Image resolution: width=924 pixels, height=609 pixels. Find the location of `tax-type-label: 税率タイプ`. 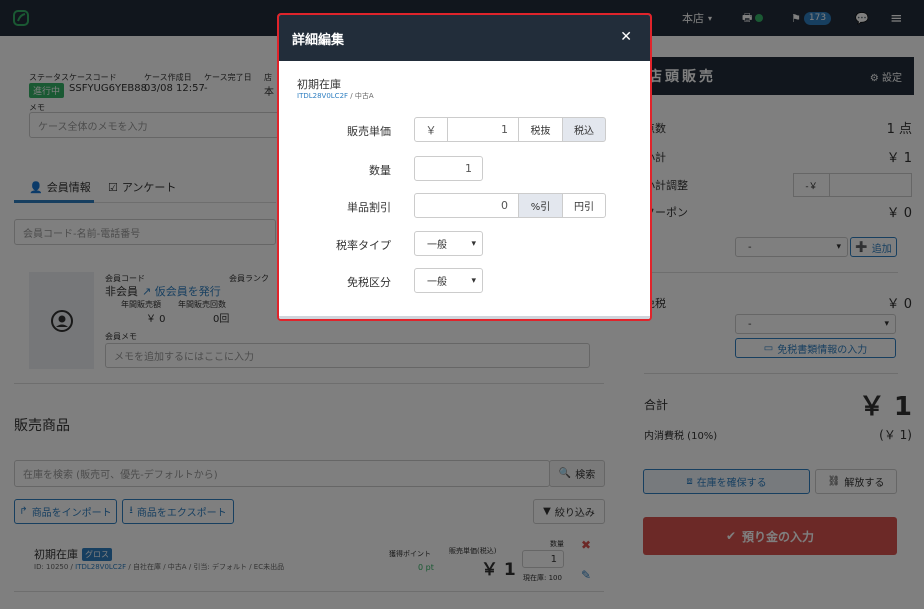

tax-type-label: 税率タイプ is located at coordinates (363, 245).